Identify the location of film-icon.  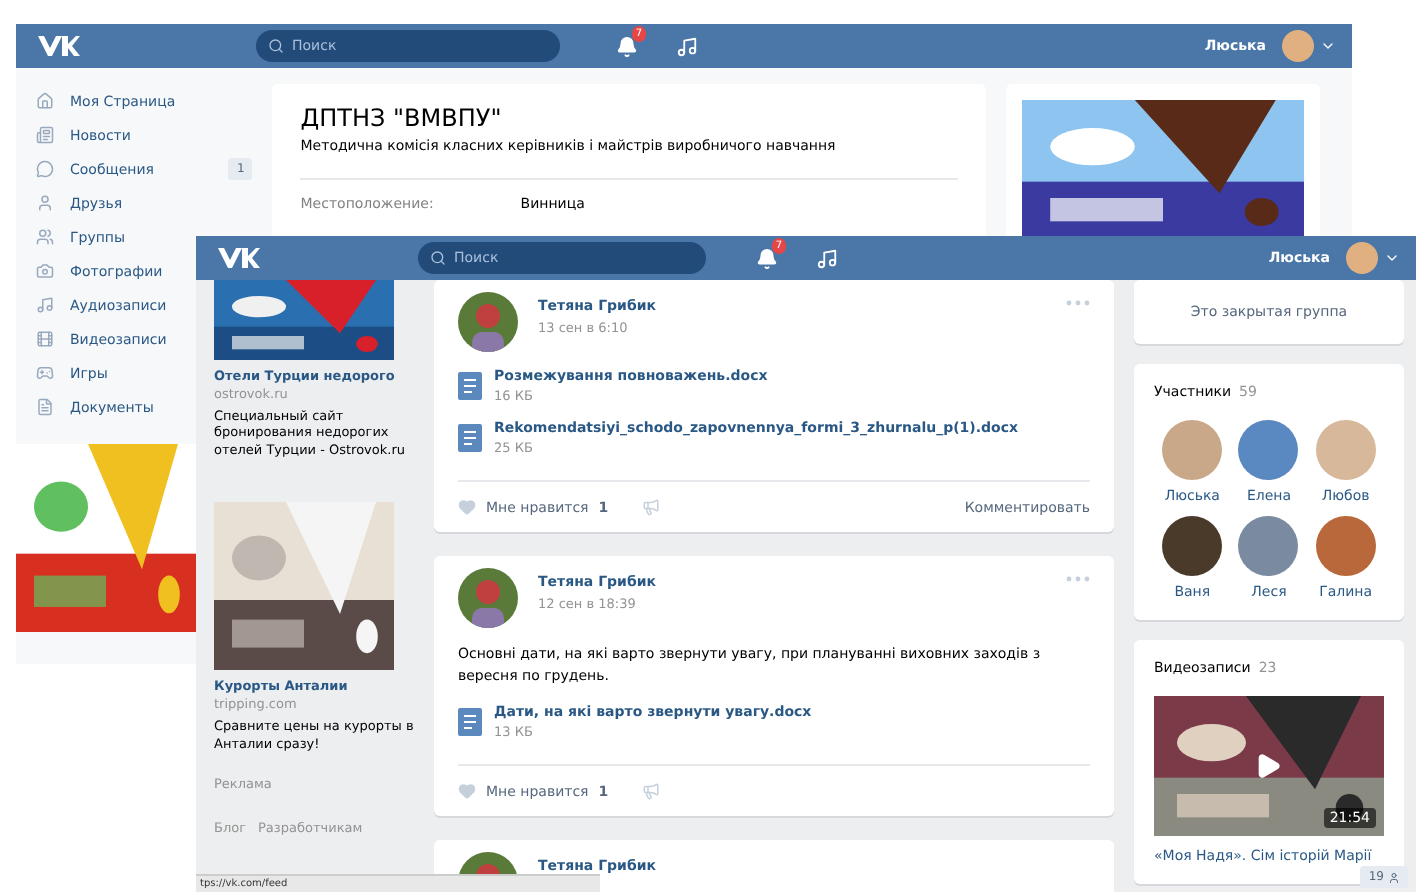
(45, 339).